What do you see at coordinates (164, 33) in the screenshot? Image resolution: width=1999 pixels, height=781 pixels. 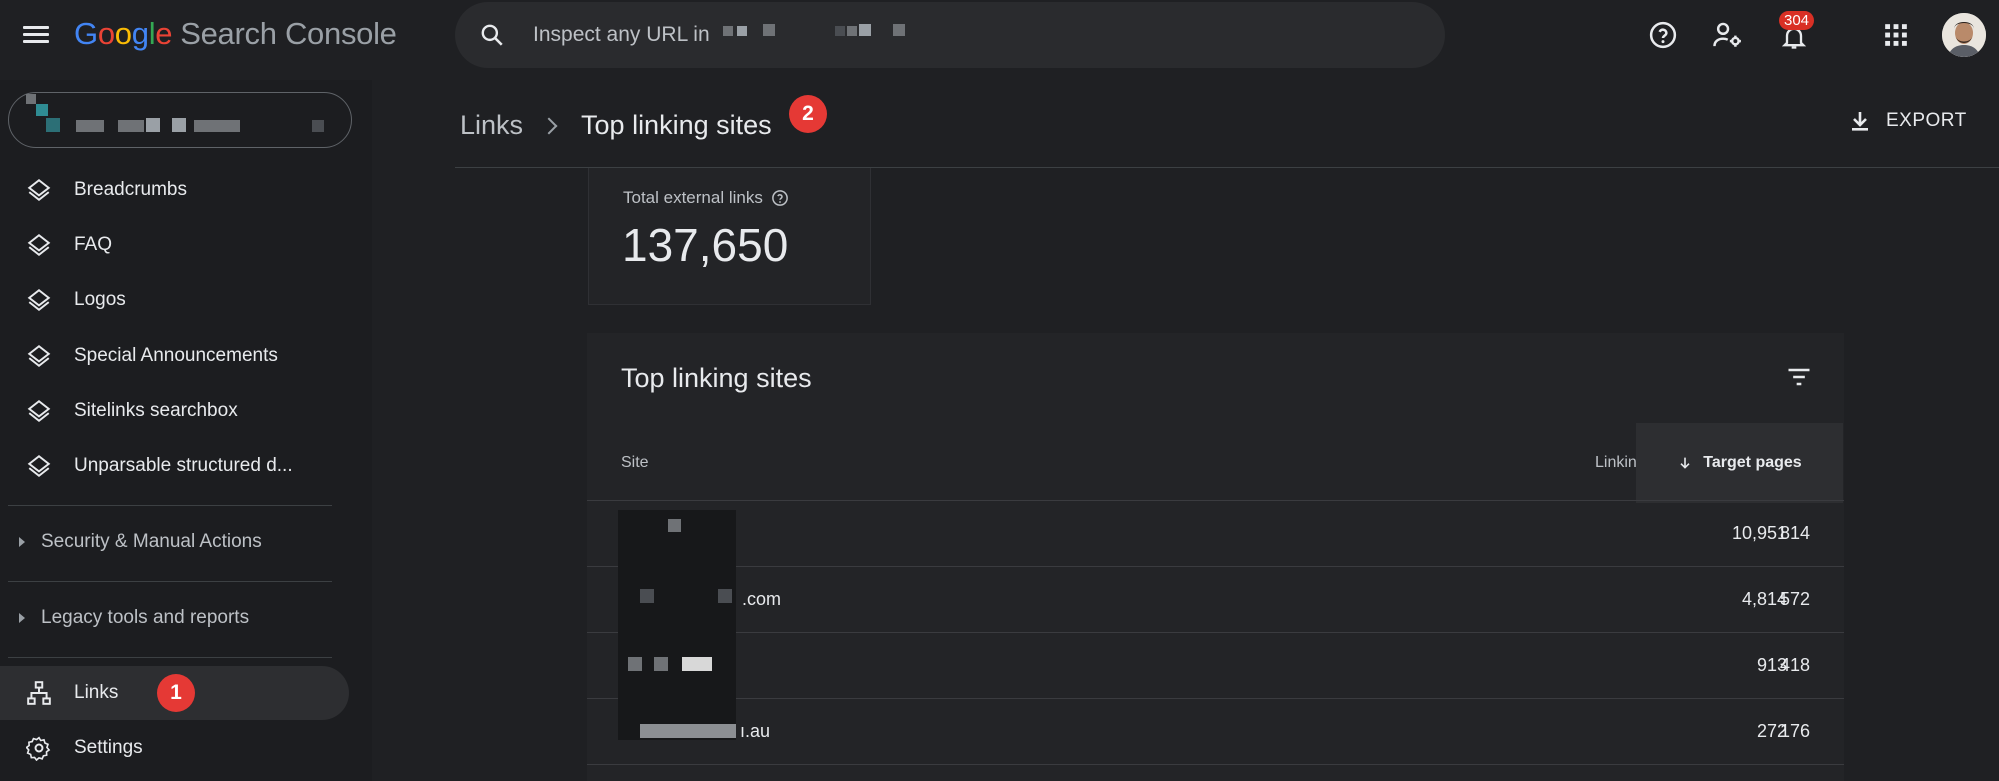 I see `logo-letter: e` at bounding box center [164, 33].